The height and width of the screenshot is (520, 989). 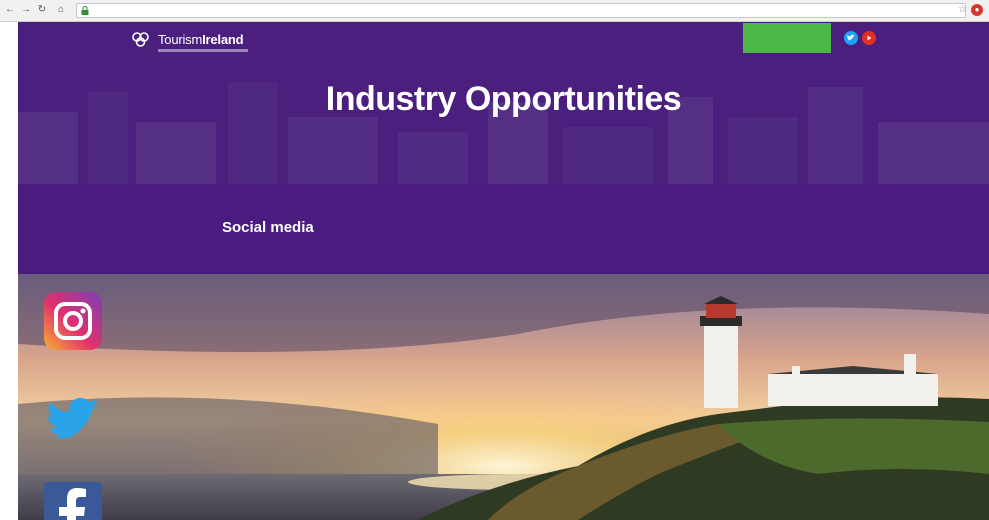 What do you see at coordinates (73, 501) in the screenshot?
I see `facebook-icon` at bounding box center [73, 501].